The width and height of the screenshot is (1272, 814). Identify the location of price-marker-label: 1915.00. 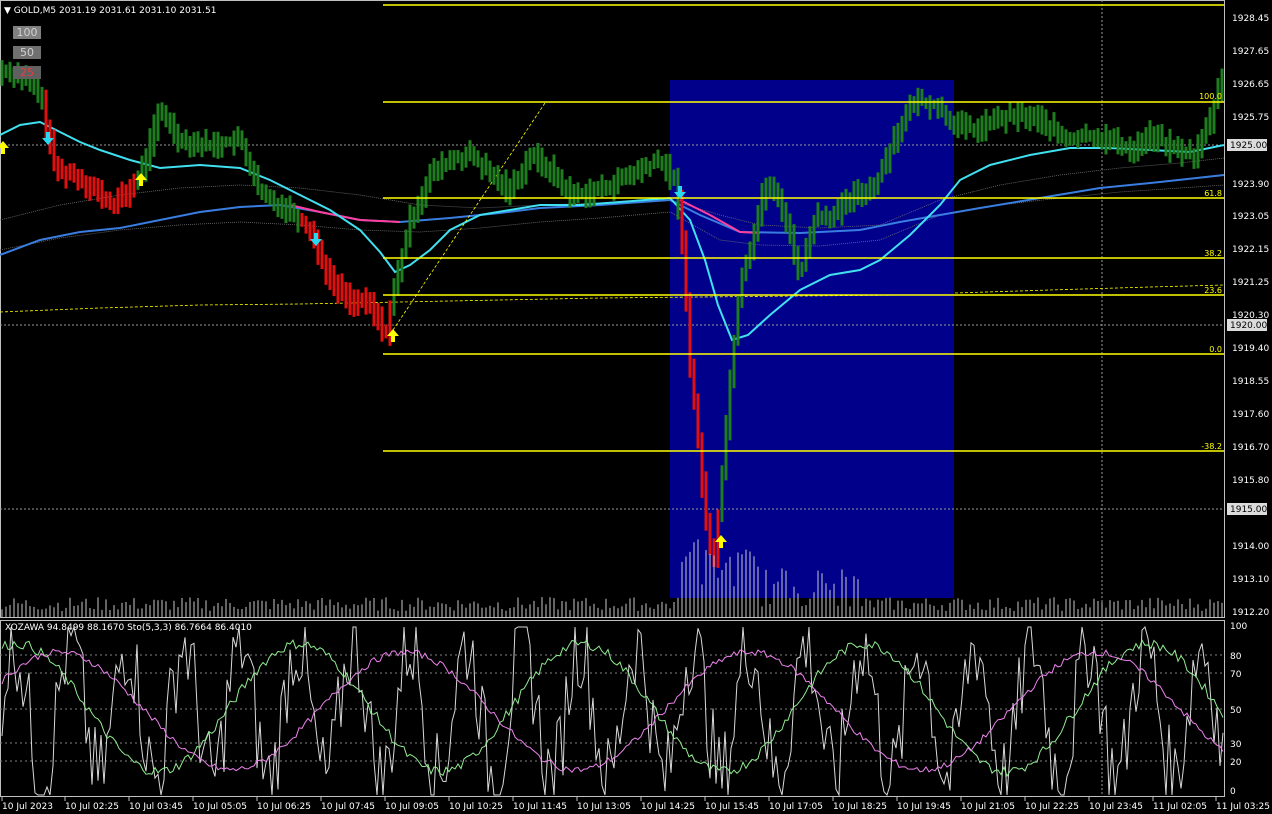
(1248, 510).